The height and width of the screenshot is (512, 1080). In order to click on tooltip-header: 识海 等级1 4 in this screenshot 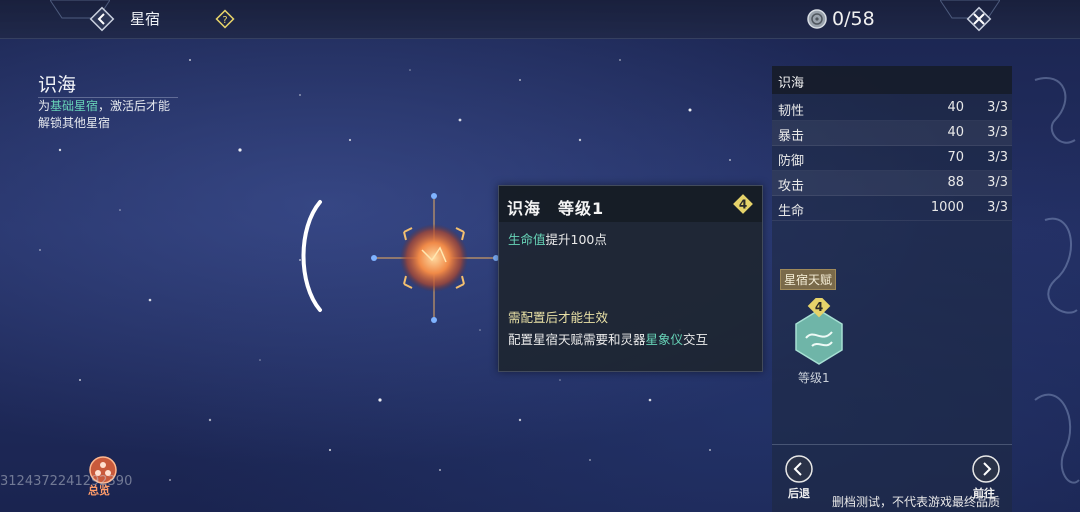, I will do `click(630, 204)`.